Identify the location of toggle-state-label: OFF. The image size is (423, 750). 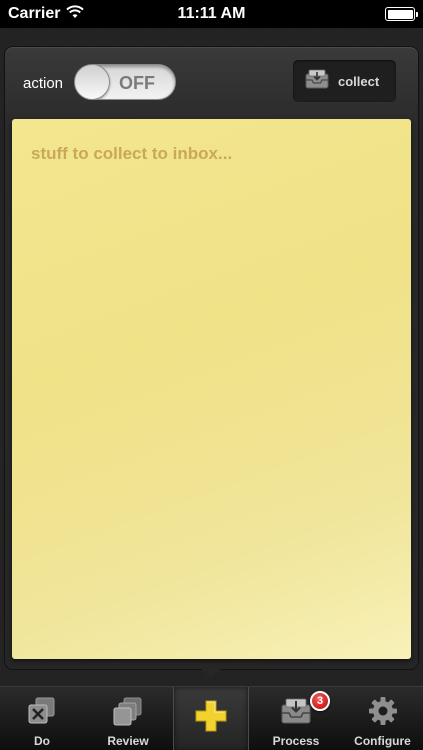
(137, 83).